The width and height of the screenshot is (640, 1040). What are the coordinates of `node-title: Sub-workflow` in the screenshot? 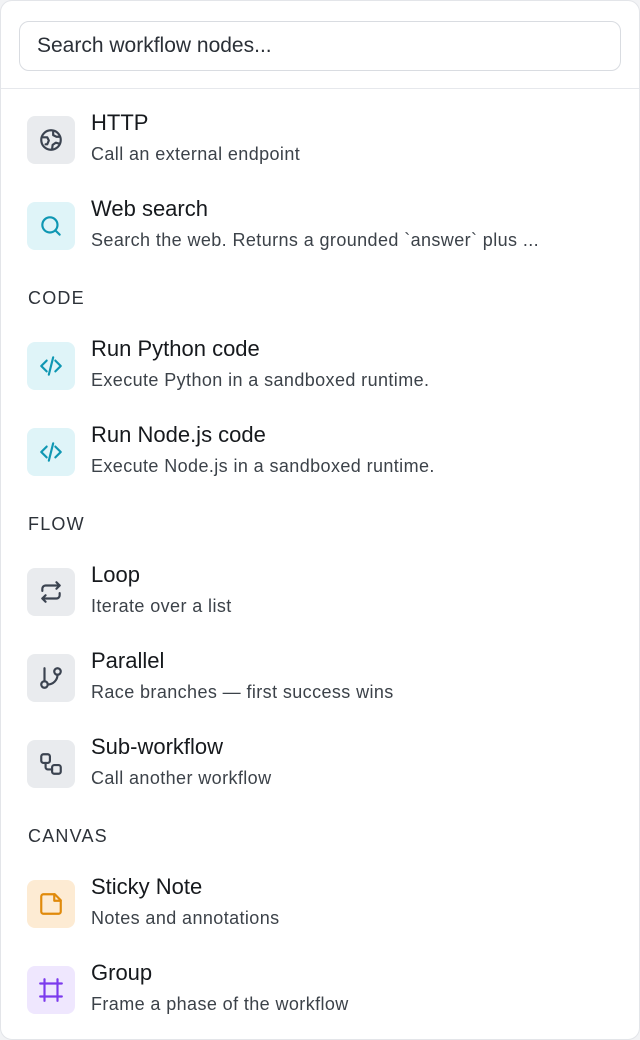 It's located at (157, 746).